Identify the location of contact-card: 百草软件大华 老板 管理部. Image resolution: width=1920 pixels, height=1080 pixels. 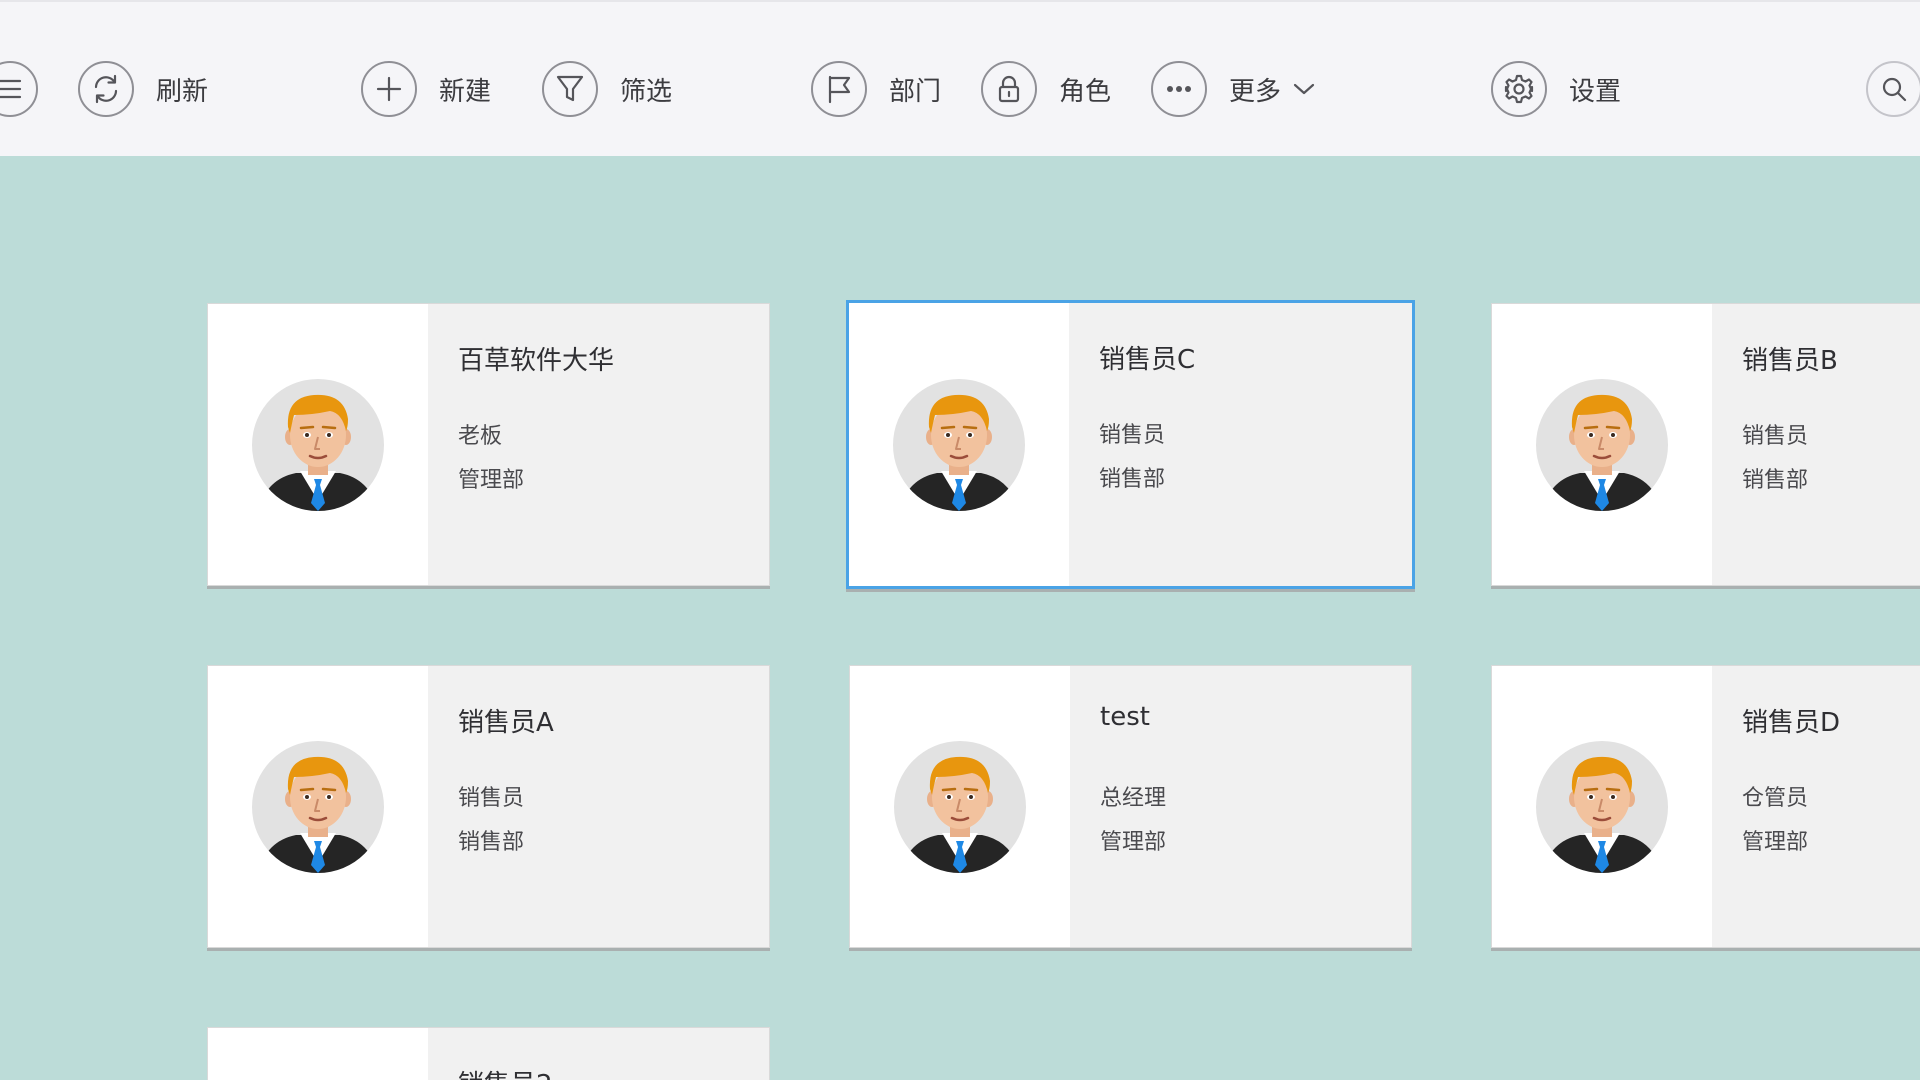
(488, 444).